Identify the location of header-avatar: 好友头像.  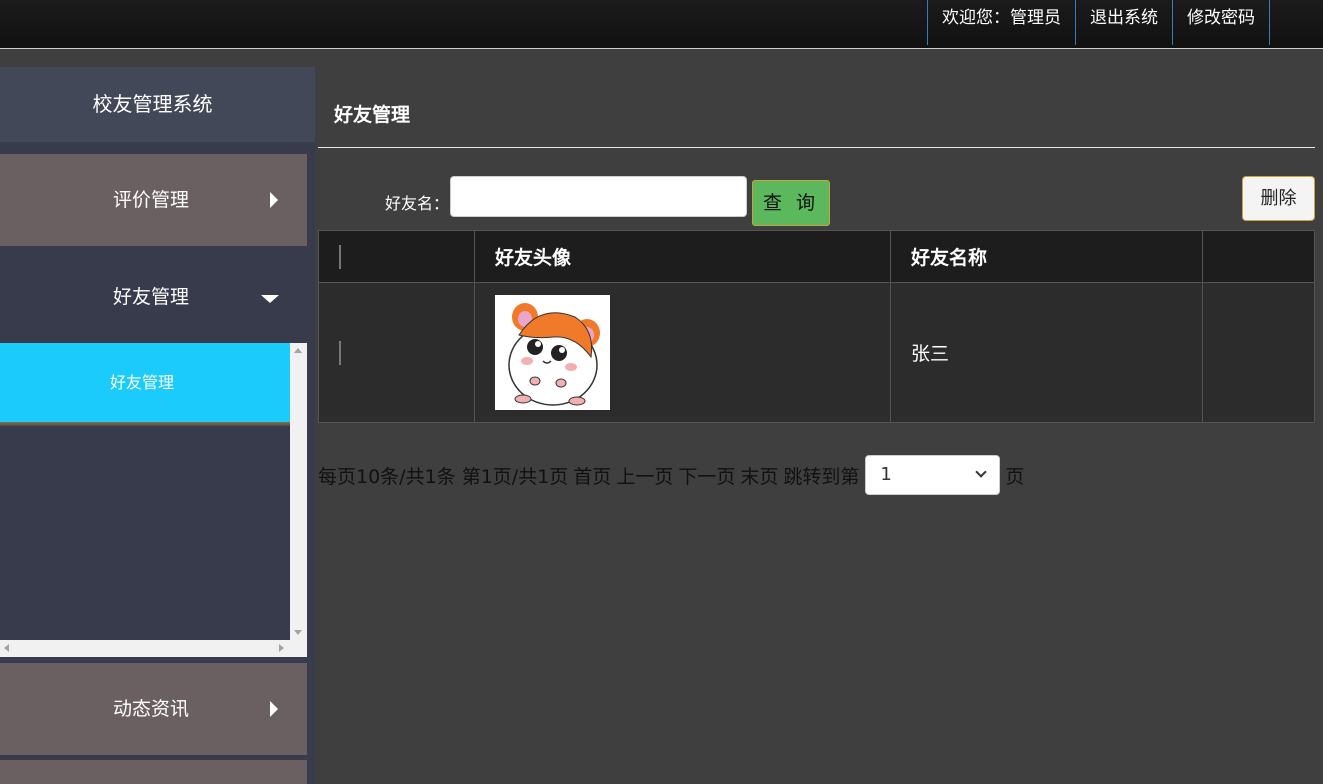
(682, 256).